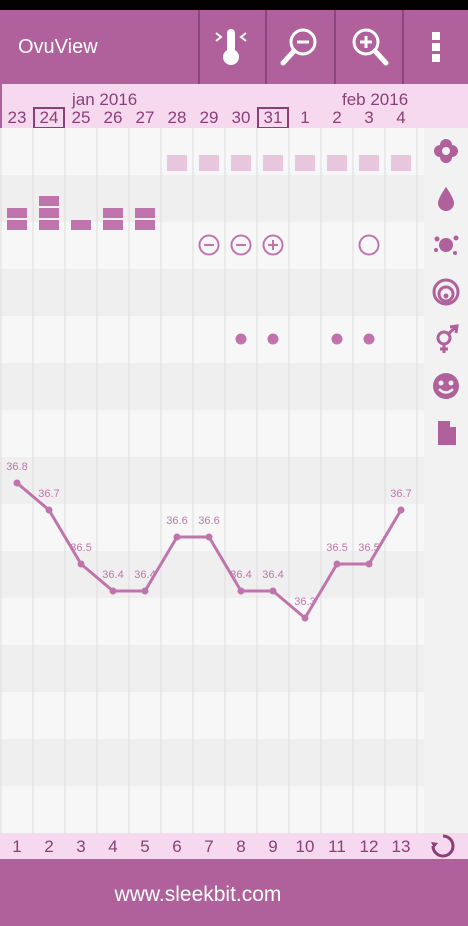 The width and height of the screenshot is (468, 926). Describe the element at coordinates (446, 198) in the screenshot. I see `drop-icon` at that location.